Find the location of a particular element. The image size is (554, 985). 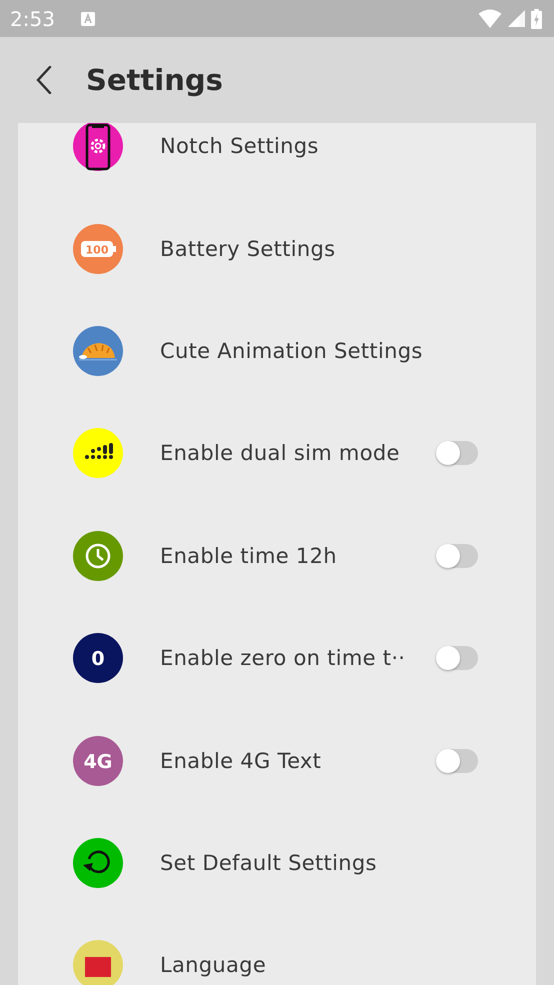

back-icon is located at coordinates (44, 80).